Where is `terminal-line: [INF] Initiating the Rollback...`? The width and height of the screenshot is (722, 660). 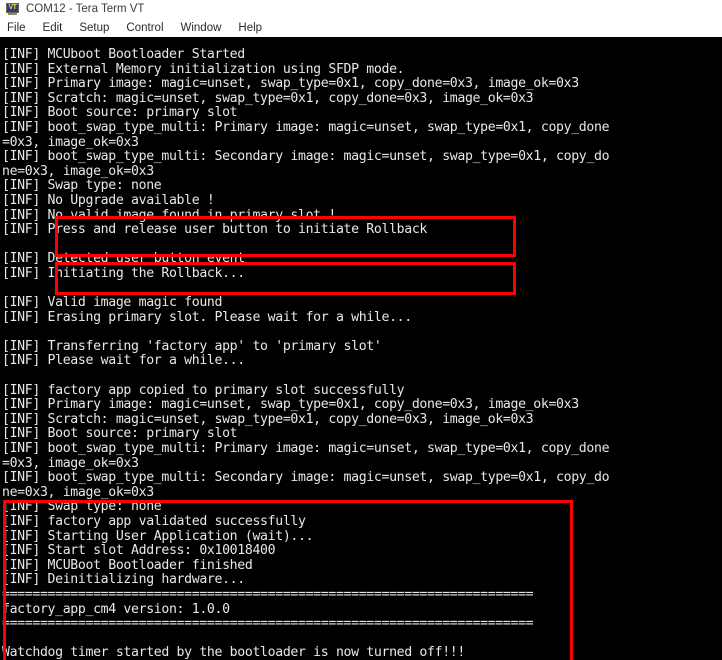 terminal-line: [INF] Initiating the Rollback... is located at coordinates (123, 273).